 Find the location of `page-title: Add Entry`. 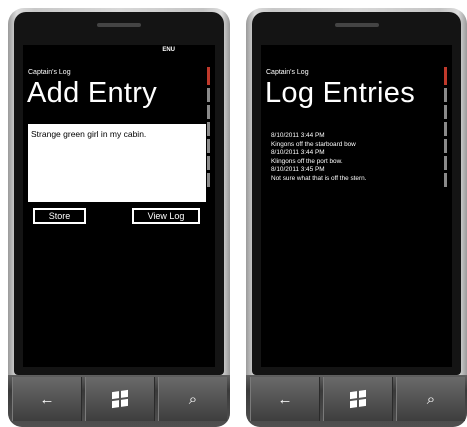

page-title: Add Entry is located at coordinates (92, 93).